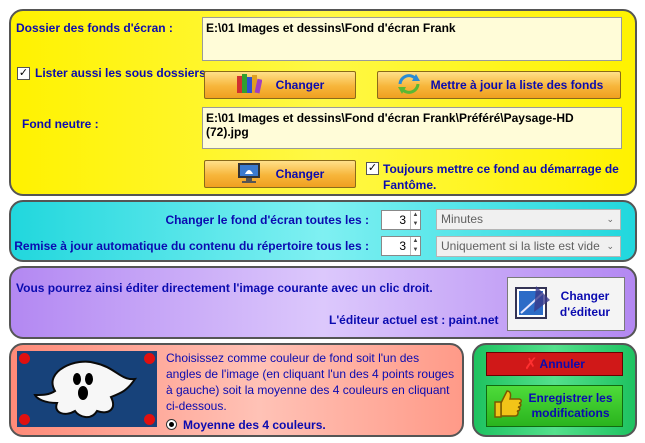 Image resolution: width=645 pixels, height=443 pixels. Describe the element at coordinates (171, 424) in the screenshot. I see `average-radio` at that location.